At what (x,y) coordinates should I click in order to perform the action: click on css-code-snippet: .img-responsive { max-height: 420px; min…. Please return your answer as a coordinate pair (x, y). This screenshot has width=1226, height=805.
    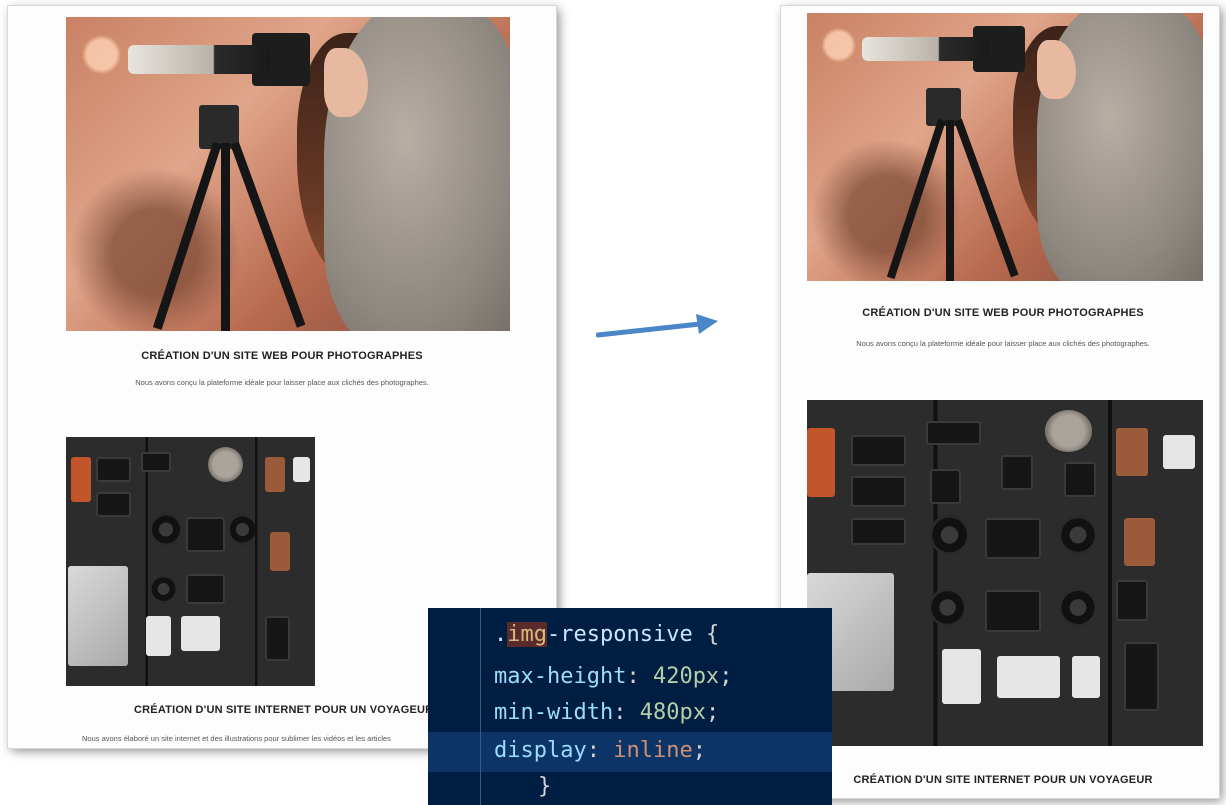
    Looking at the image, I should click on (630, 706).